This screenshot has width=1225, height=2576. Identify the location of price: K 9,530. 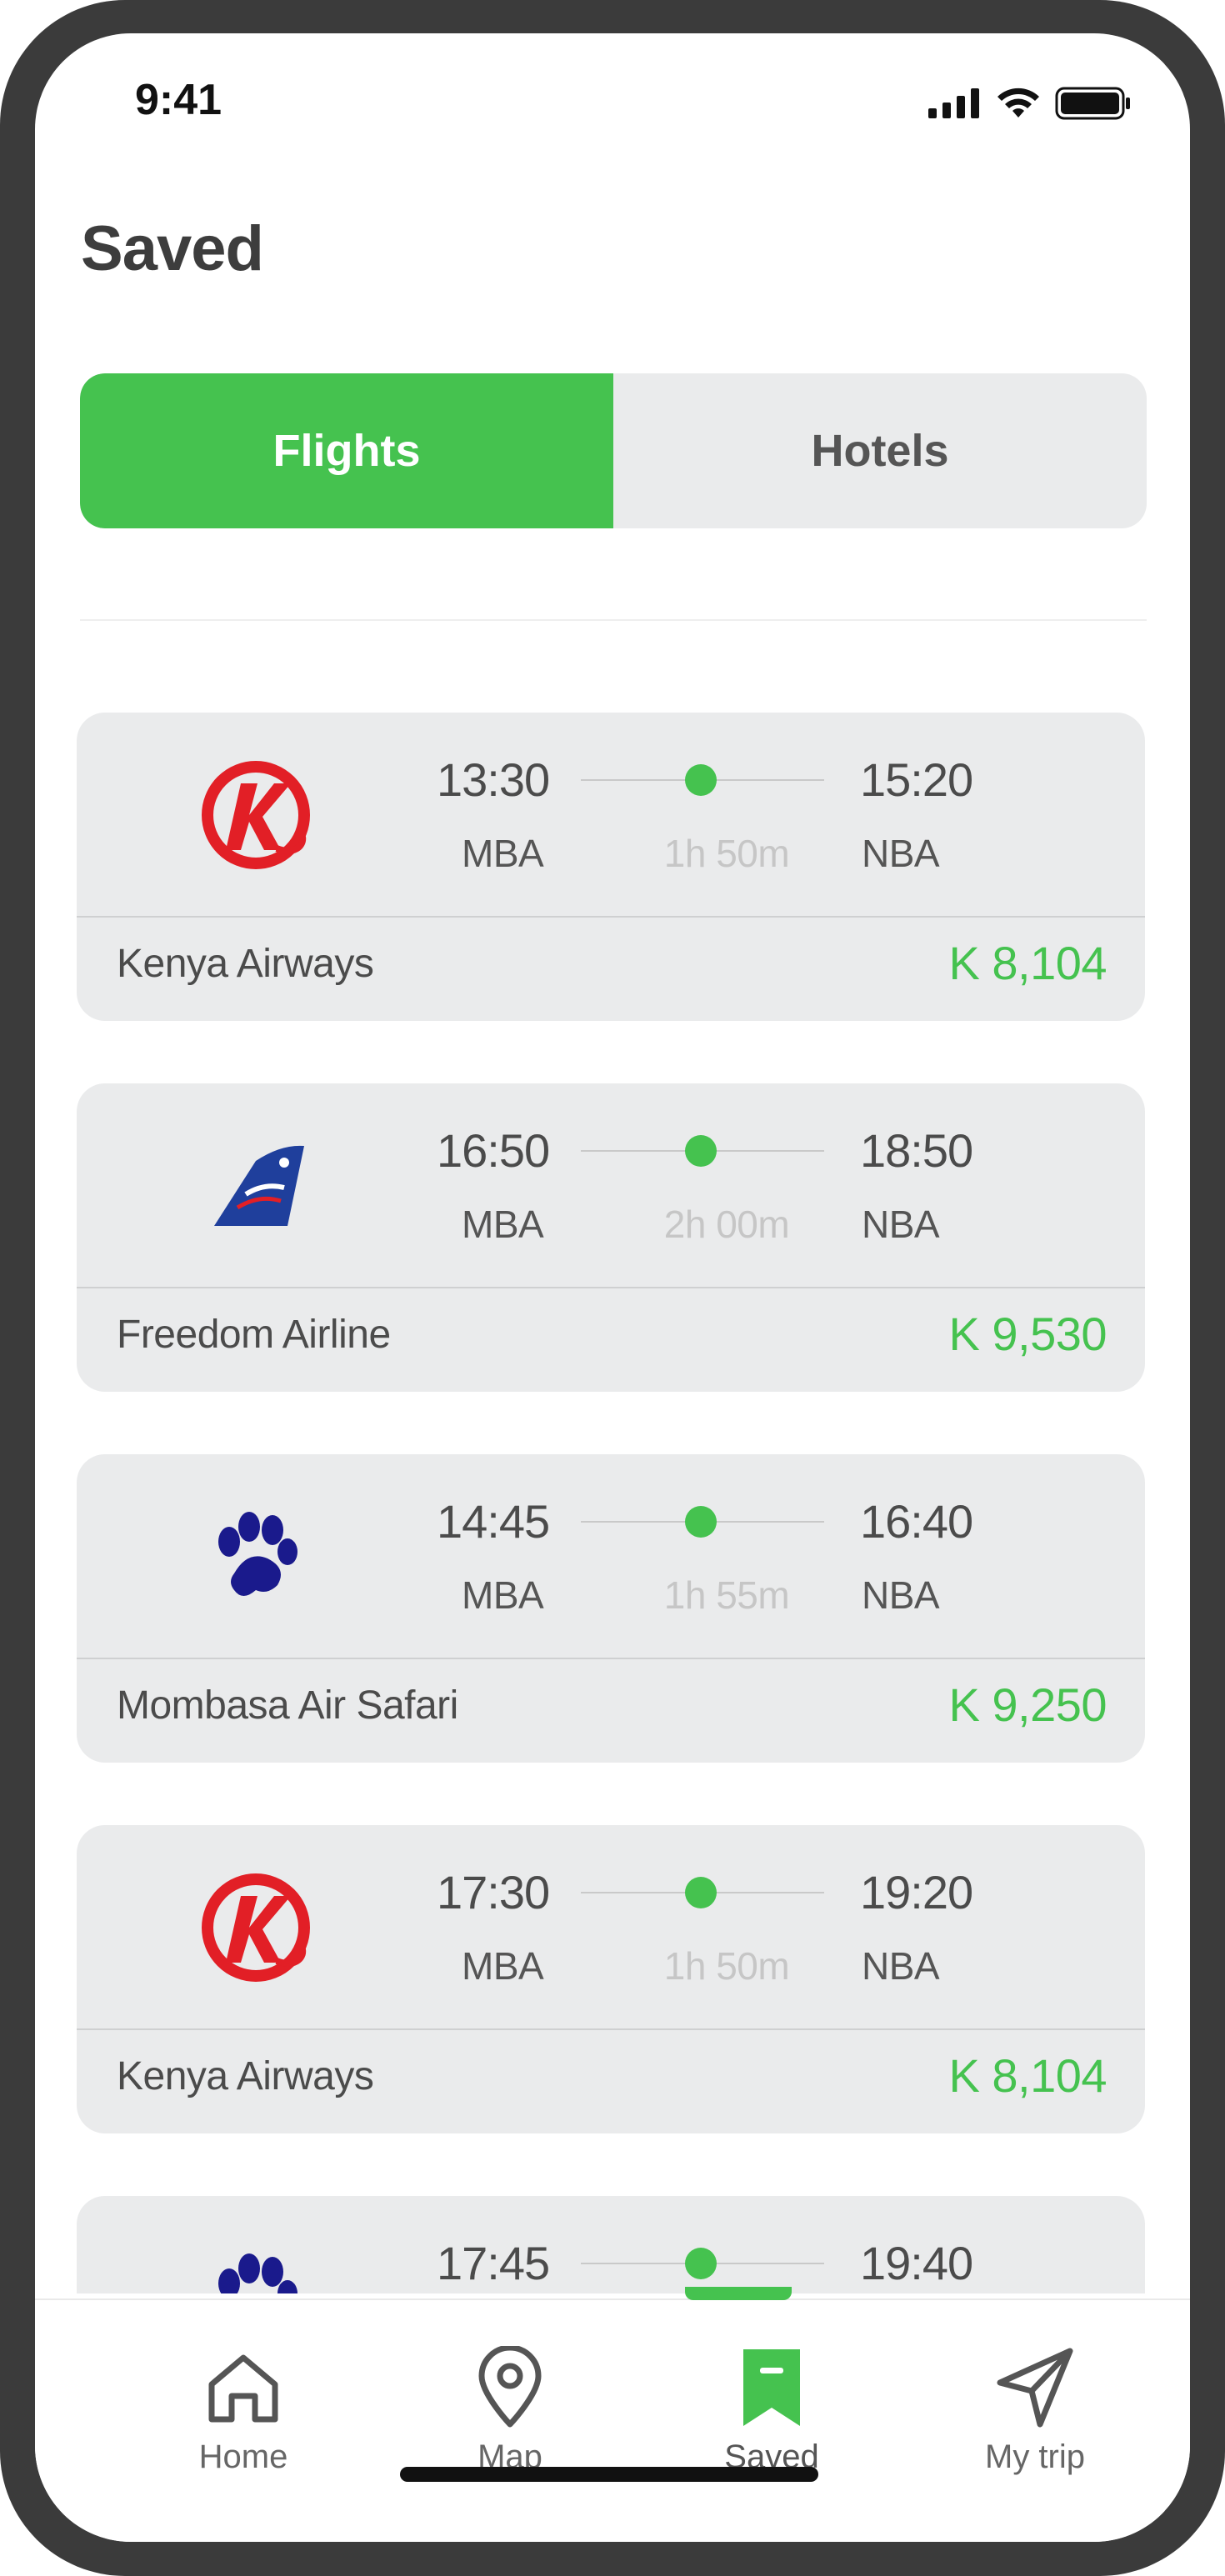
(1027, 1334).